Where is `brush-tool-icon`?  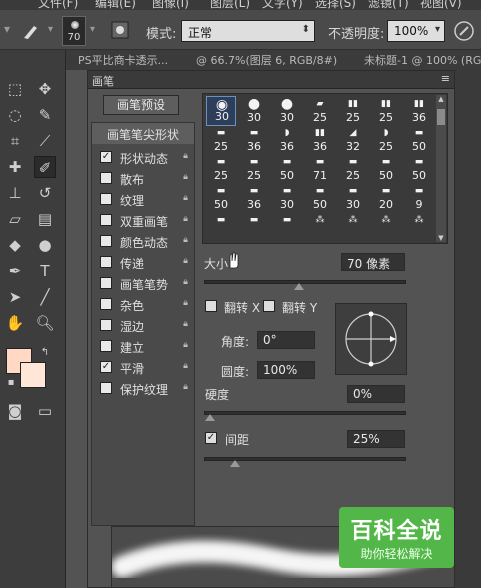
brush-tool-icon is located at coordinates (31, 31).